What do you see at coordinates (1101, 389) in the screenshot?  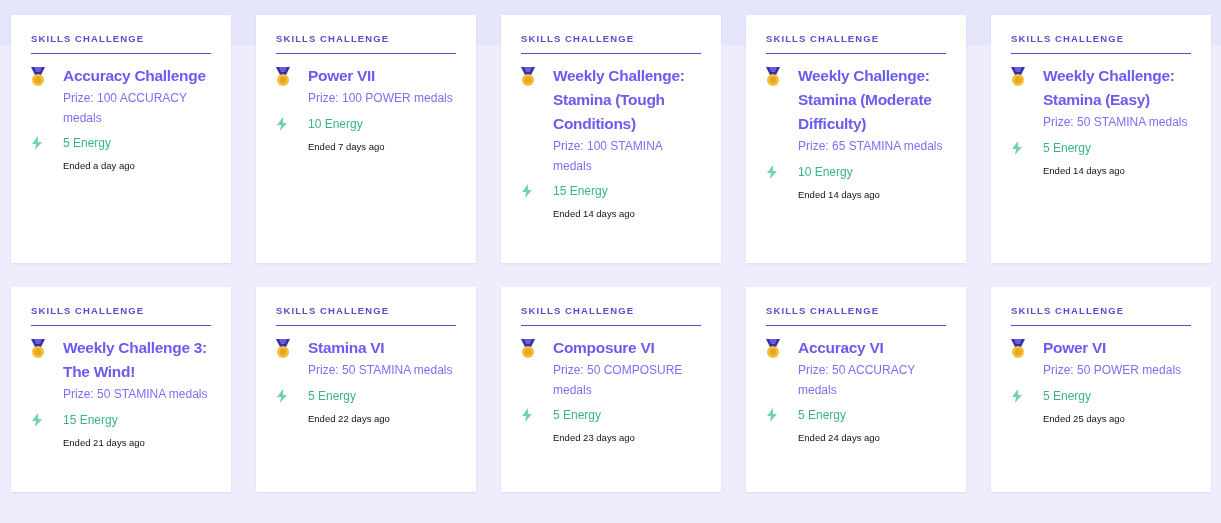 I see `challenge-card: SKILLS CHALLENGE Power VI Prize: 50 POWER medals 5 Energy Ended 25 days ago` at bounding box center [1101, 389].